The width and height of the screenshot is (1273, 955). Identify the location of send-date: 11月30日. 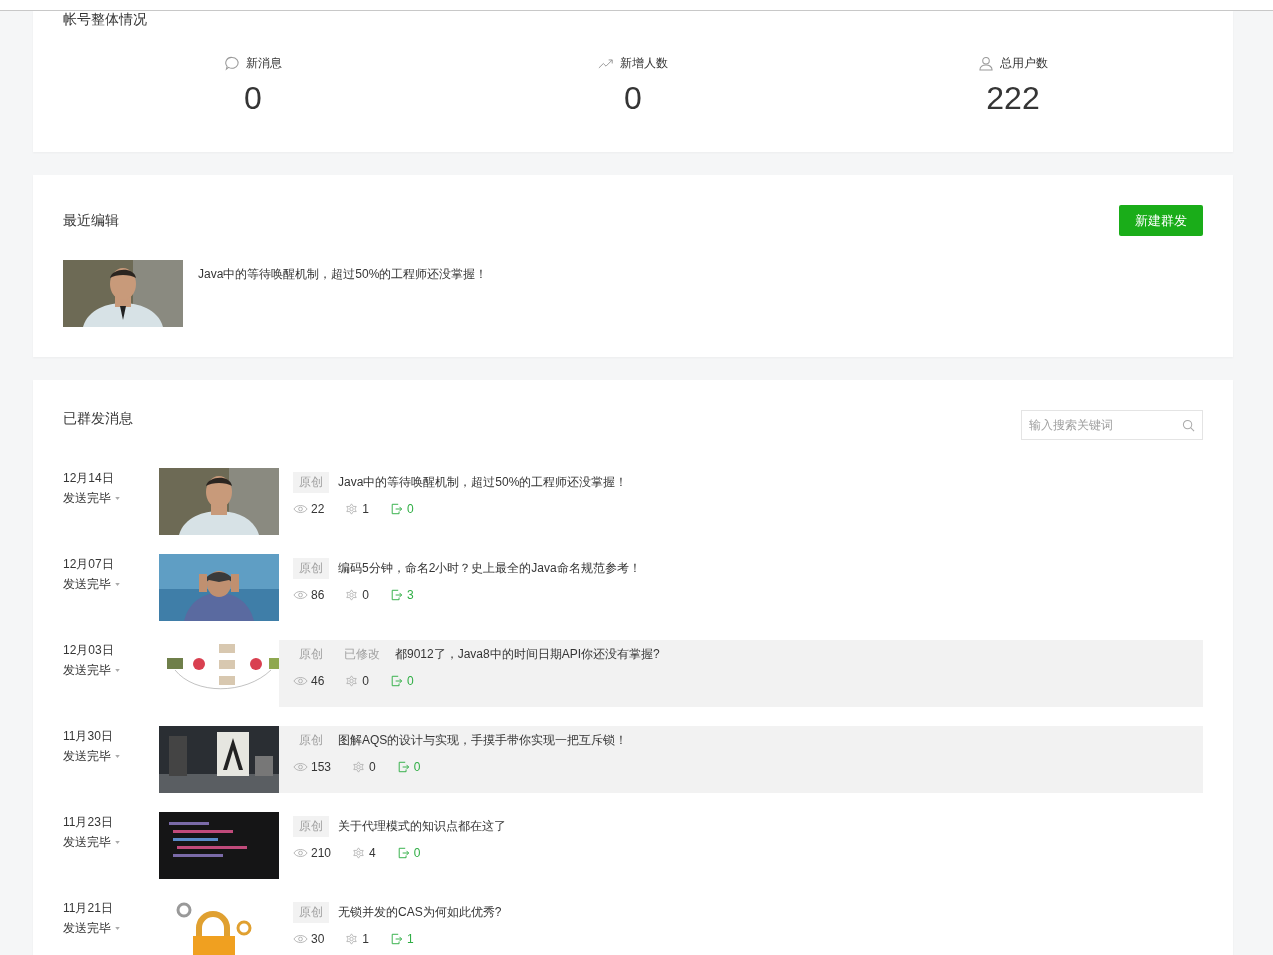
(88, 736).